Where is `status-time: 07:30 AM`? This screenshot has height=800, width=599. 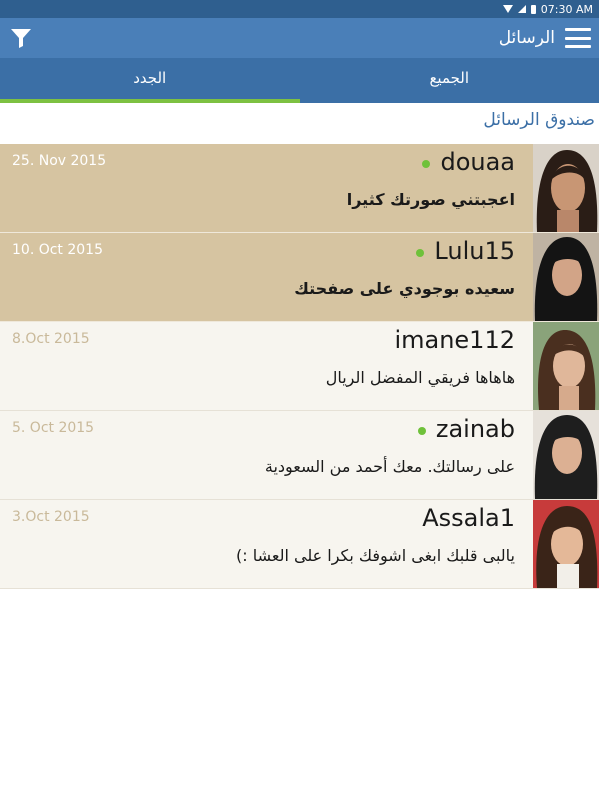 status-time: 07:30 AM is located at coordinates (566, 9).